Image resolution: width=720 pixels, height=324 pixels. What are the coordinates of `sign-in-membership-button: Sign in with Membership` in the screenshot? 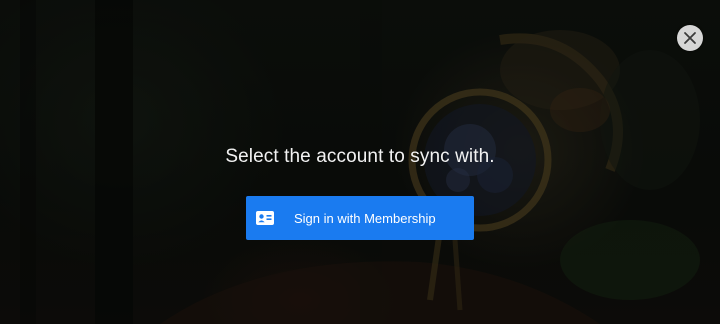 It's located at (360, 218).